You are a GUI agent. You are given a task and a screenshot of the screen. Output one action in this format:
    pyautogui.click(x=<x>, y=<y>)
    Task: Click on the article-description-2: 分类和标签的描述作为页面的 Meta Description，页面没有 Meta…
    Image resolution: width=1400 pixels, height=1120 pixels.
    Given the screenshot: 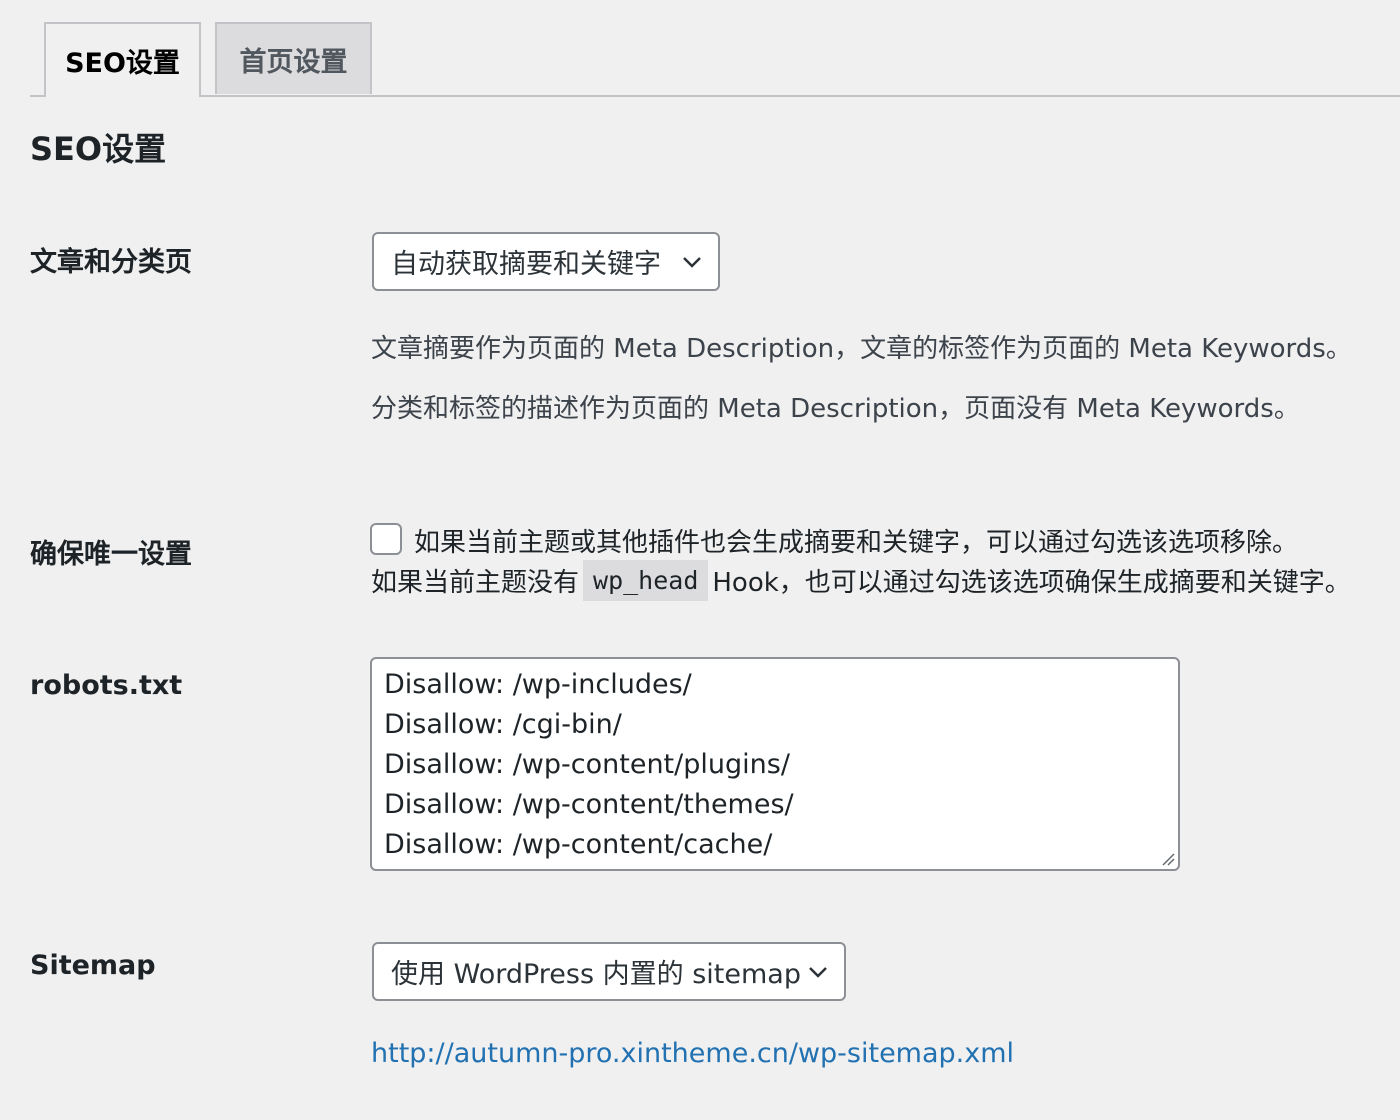 What is the action you would take?
    pyautogui.click(x=835, y=409)
    